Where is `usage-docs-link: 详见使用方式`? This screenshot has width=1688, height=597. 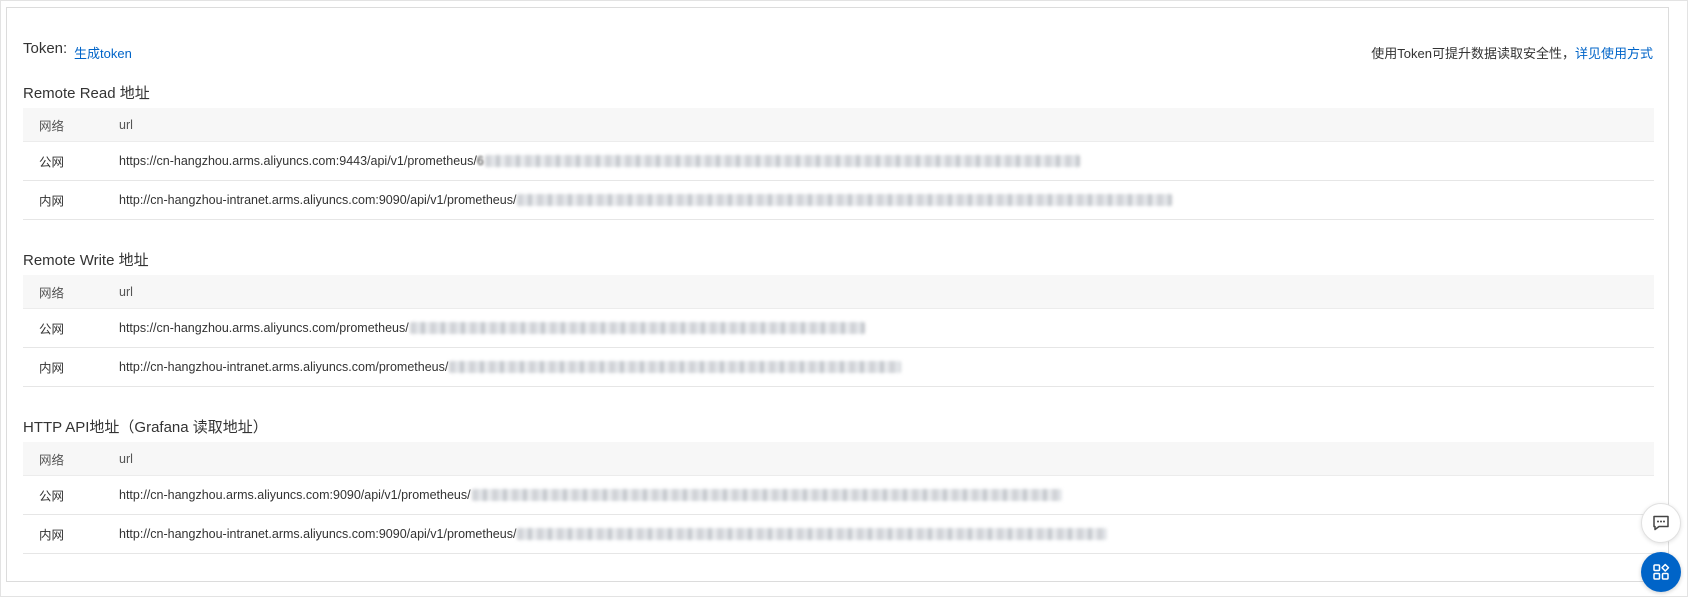 usage-docs-link: 详见使用方式 is located at coordinates (1614, 53).